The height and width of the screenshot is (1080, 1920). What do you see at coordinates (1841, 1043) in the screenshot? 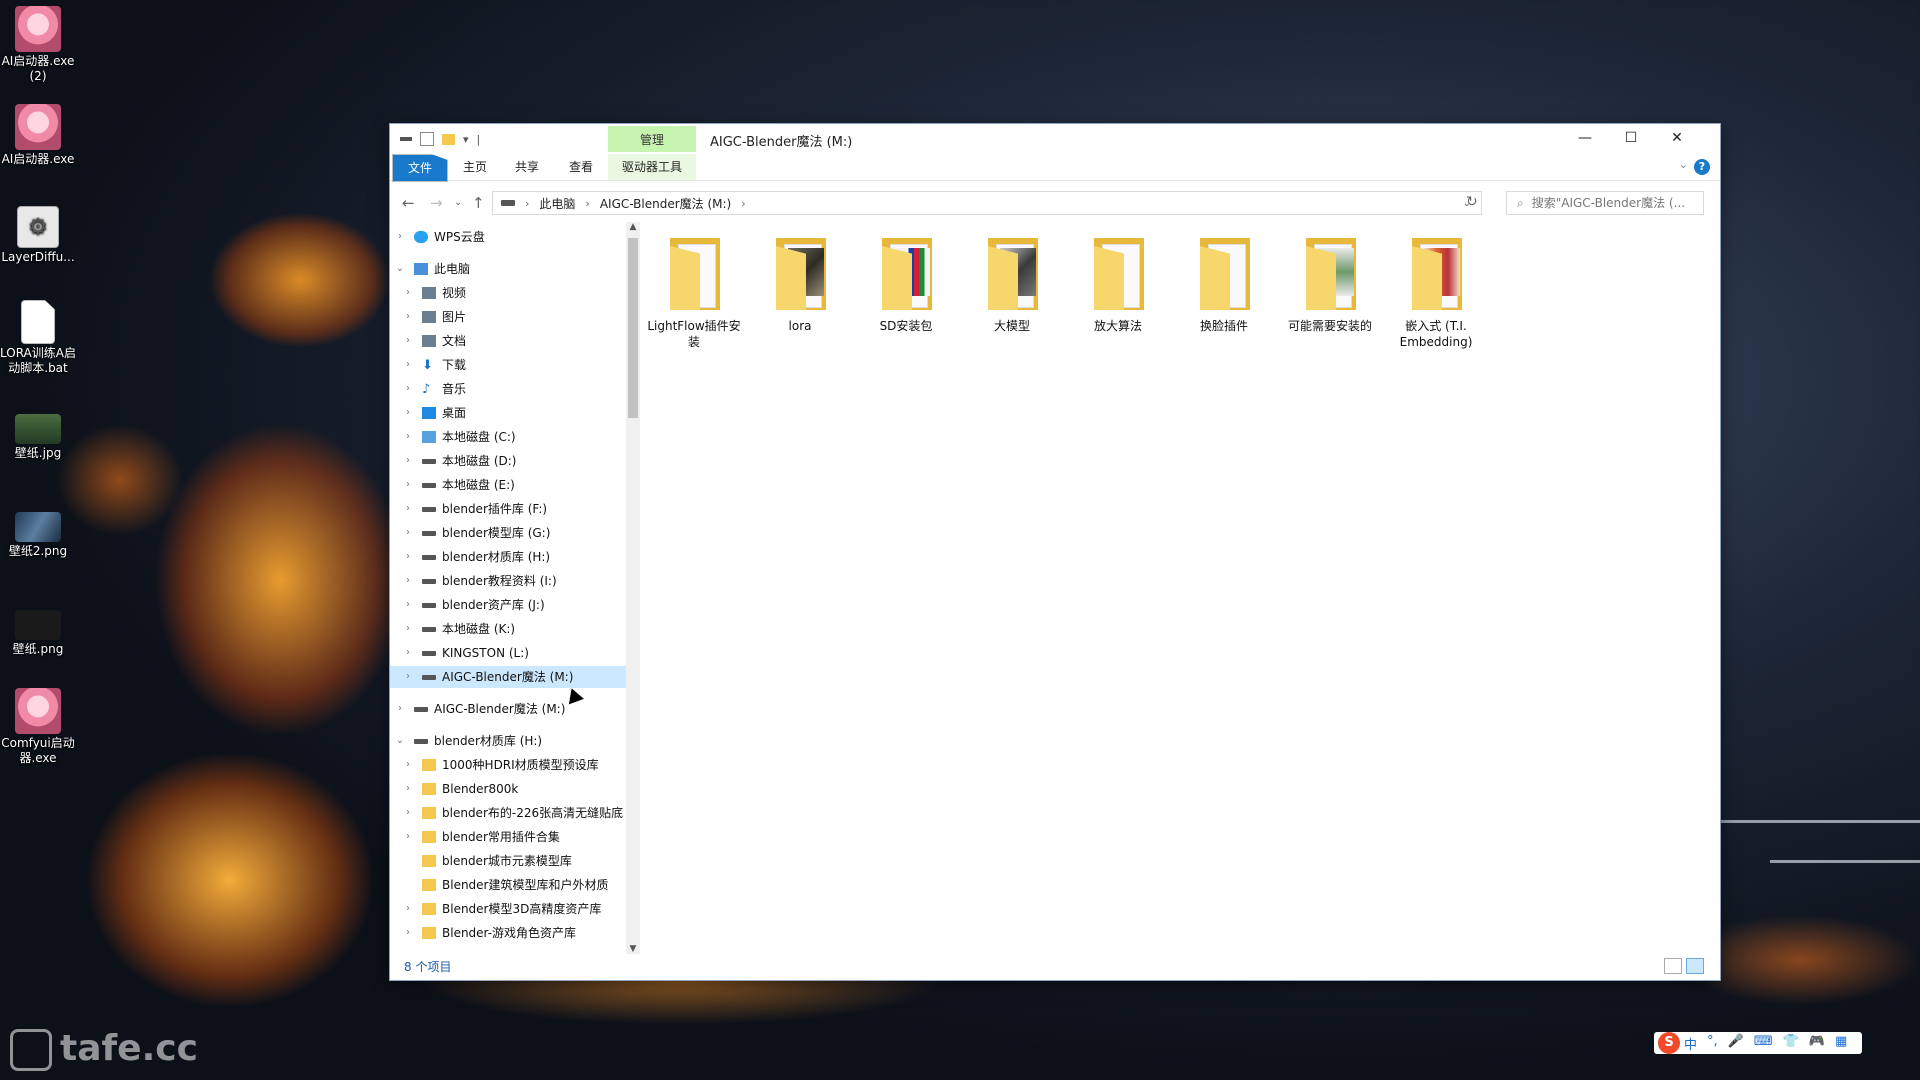
I see `ime-item: ▦` at bounding box center [1841, 1043].